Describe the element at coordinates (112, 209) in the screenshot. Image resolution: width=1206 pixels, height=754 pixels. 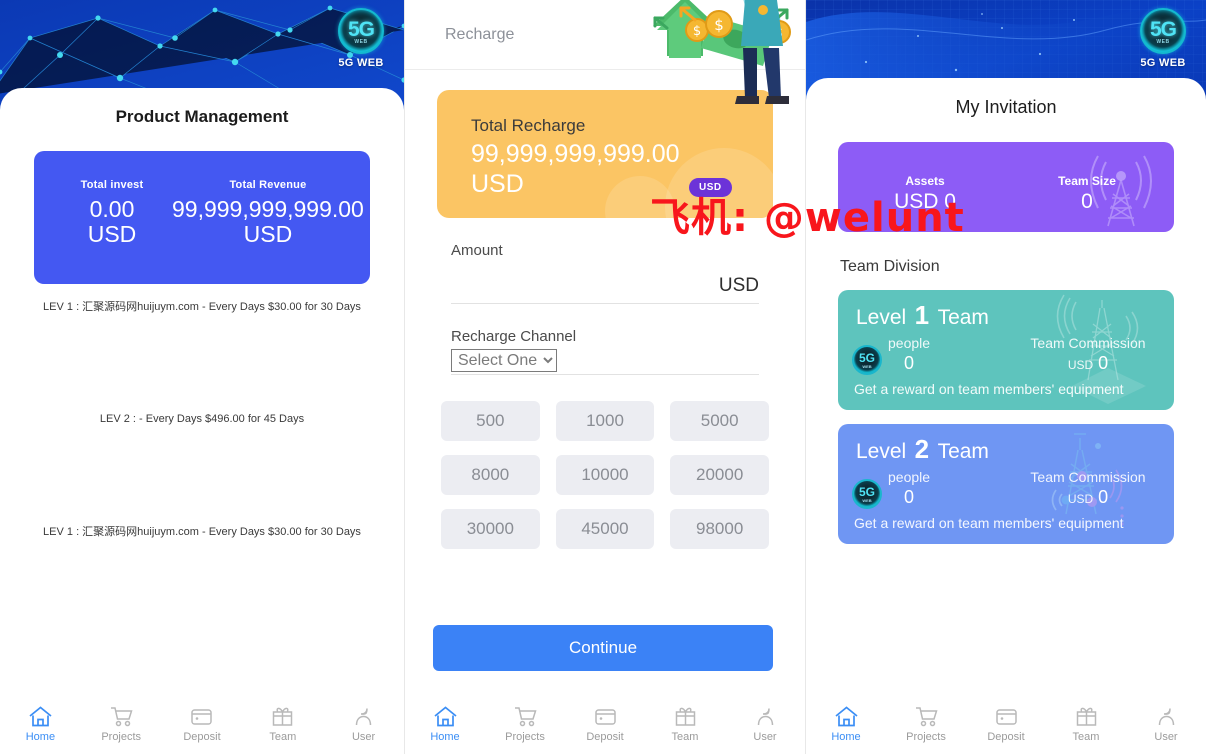
I see `stat-value: 0.00` at that location.